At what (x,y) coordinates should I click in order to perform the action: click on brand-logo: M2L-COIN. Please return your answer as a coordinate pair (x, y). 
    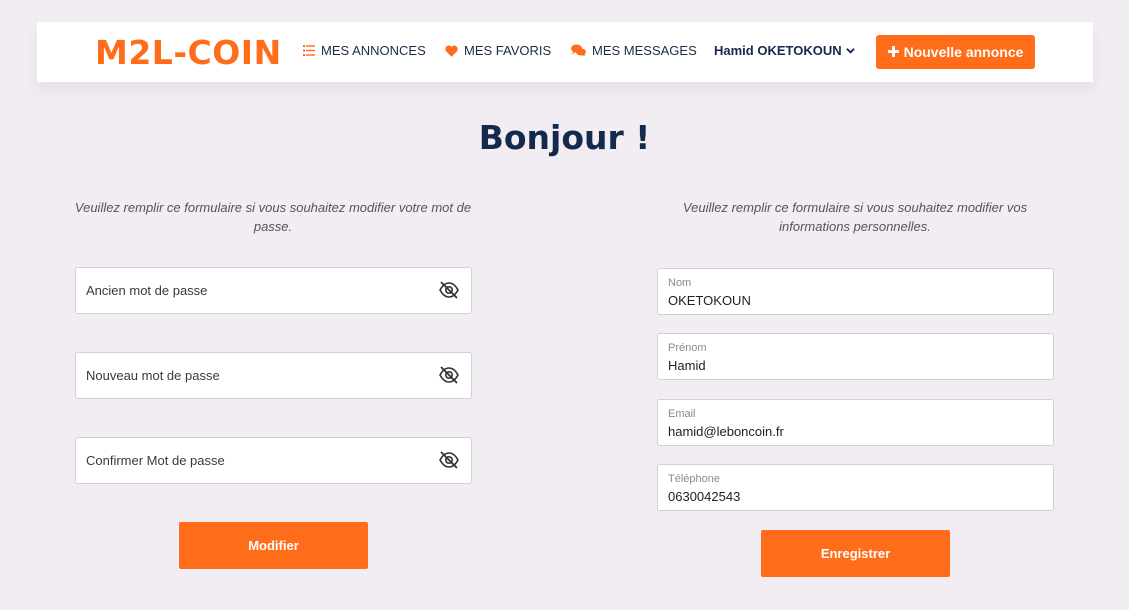
    Looking at the image, I should click on (188, 52).